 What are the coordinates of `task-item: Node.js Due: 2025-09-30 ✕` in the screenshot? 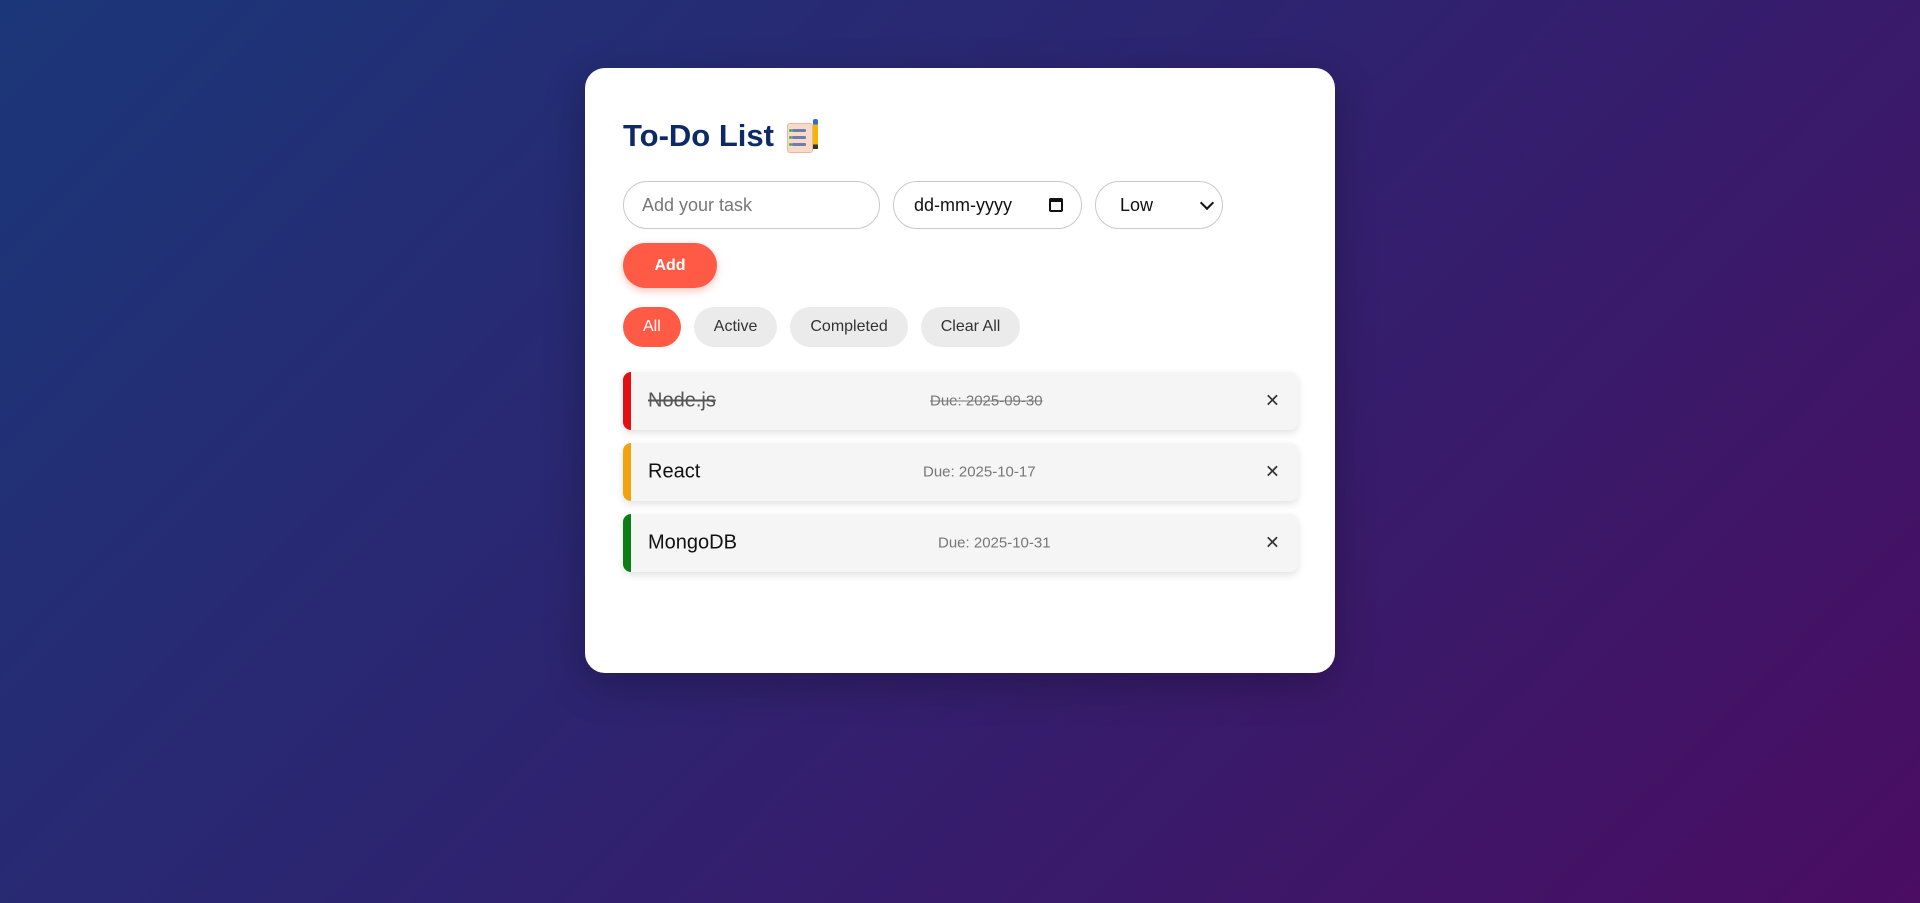 It's located at (960, 401).